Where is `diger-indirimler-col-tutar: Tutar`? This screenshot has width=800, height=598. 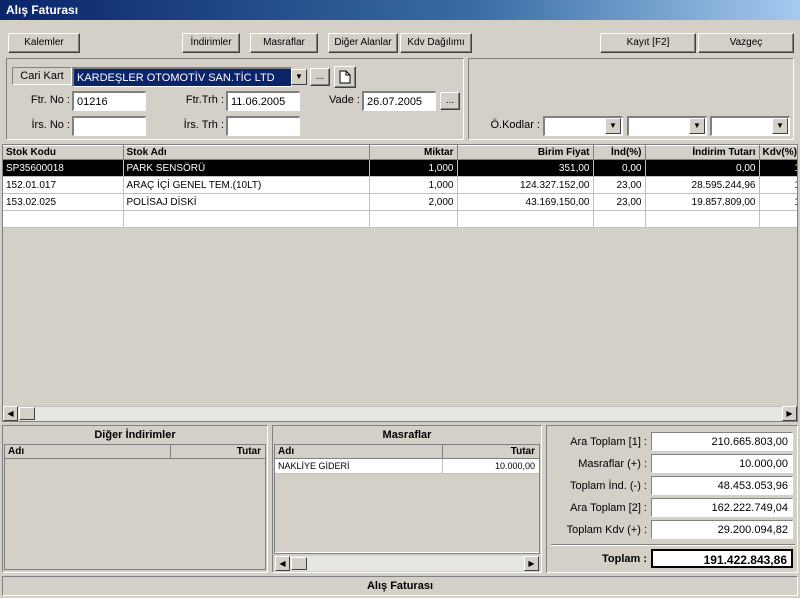 diger-indirimler-col-tutar: Tutar is located at coordinates (218, 451).